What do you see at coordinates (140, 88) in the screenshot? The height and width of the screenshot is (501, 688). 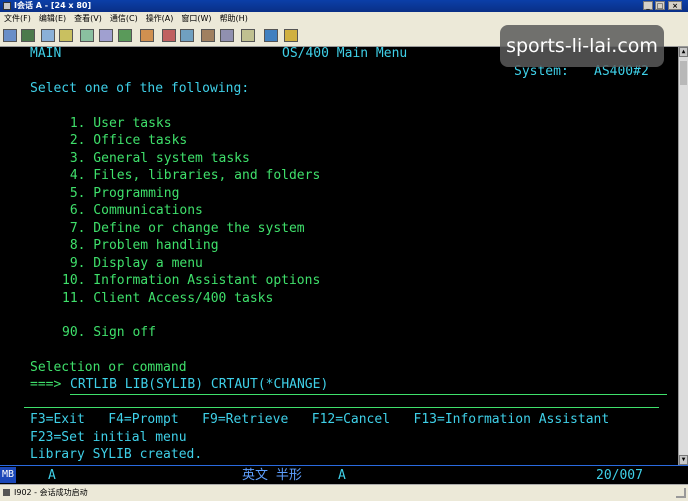 I see `select-prompt: Select one of the following:` at bounding box center [140, 88].